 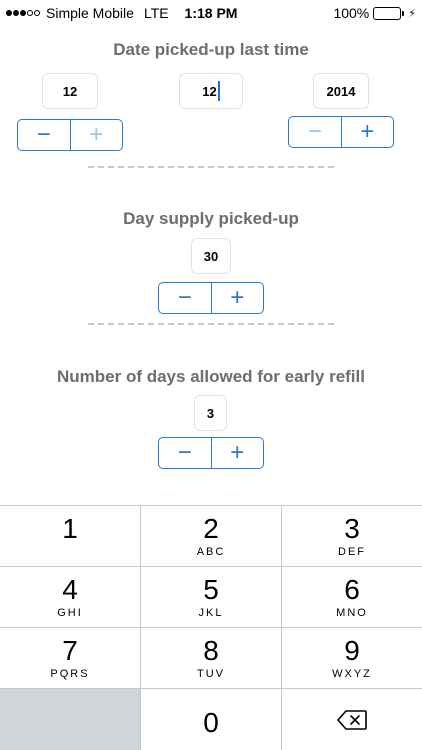 What do you see at coordinates (211, 13) in the screenshot?
I see `status-bar: Simple Mobile LTE 1:18 PM 100% ⚡` at bounding box center [211, 13].